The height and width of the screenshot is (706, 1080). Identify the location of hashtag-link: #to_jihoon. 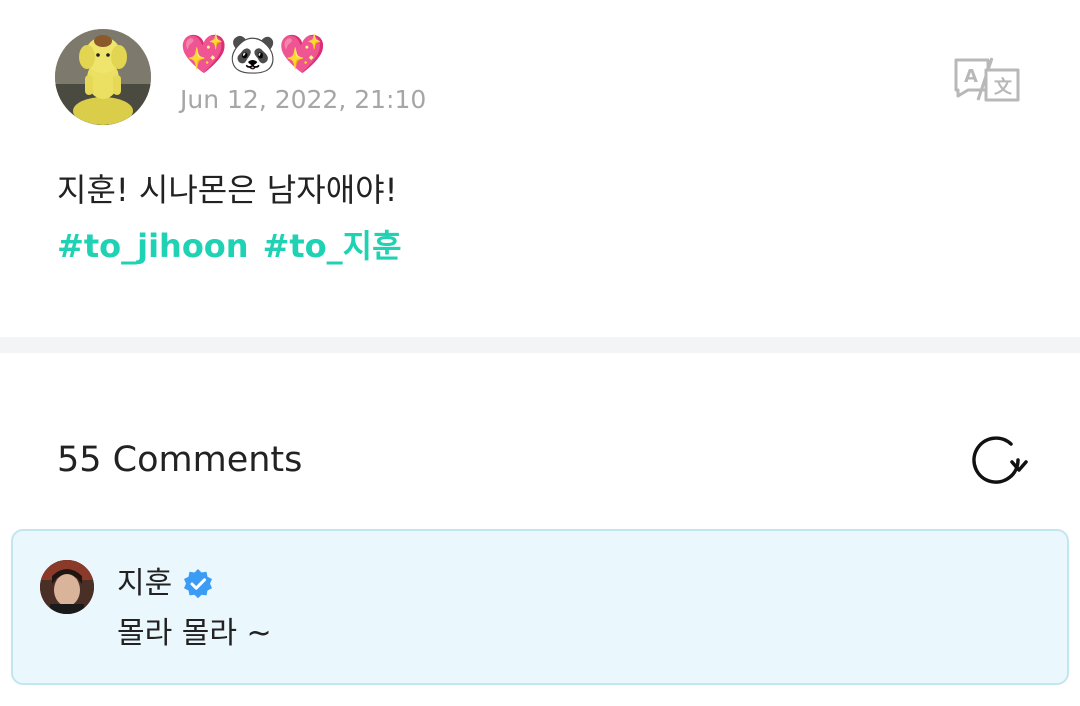
(153, 246).